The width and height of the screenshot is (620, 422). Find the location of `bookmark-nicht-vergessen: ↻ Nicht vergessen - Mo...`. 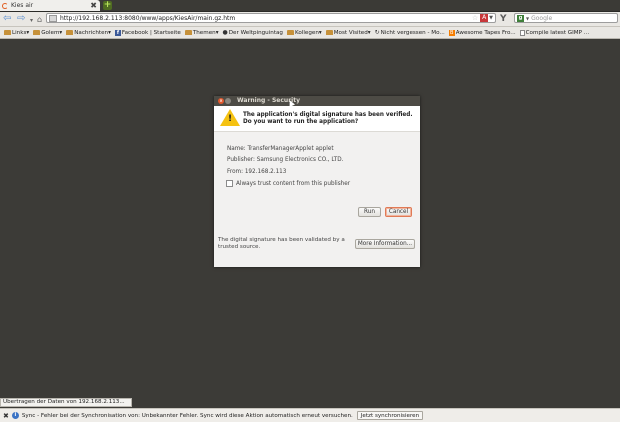

bookmark-nicht-vergessen: ↻ Nicht vergessen - Mo... is located at coordinates (410, 32).